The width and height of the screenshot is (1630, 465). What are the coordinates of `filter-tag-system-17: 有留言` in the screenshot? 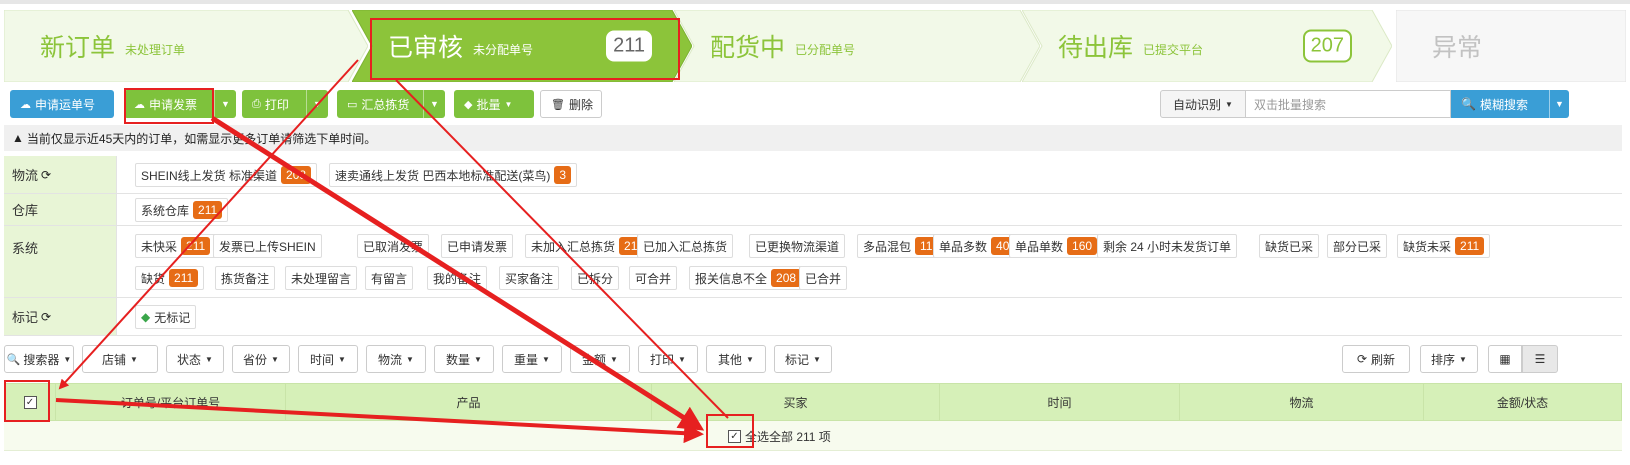 It's located at (389, 278).